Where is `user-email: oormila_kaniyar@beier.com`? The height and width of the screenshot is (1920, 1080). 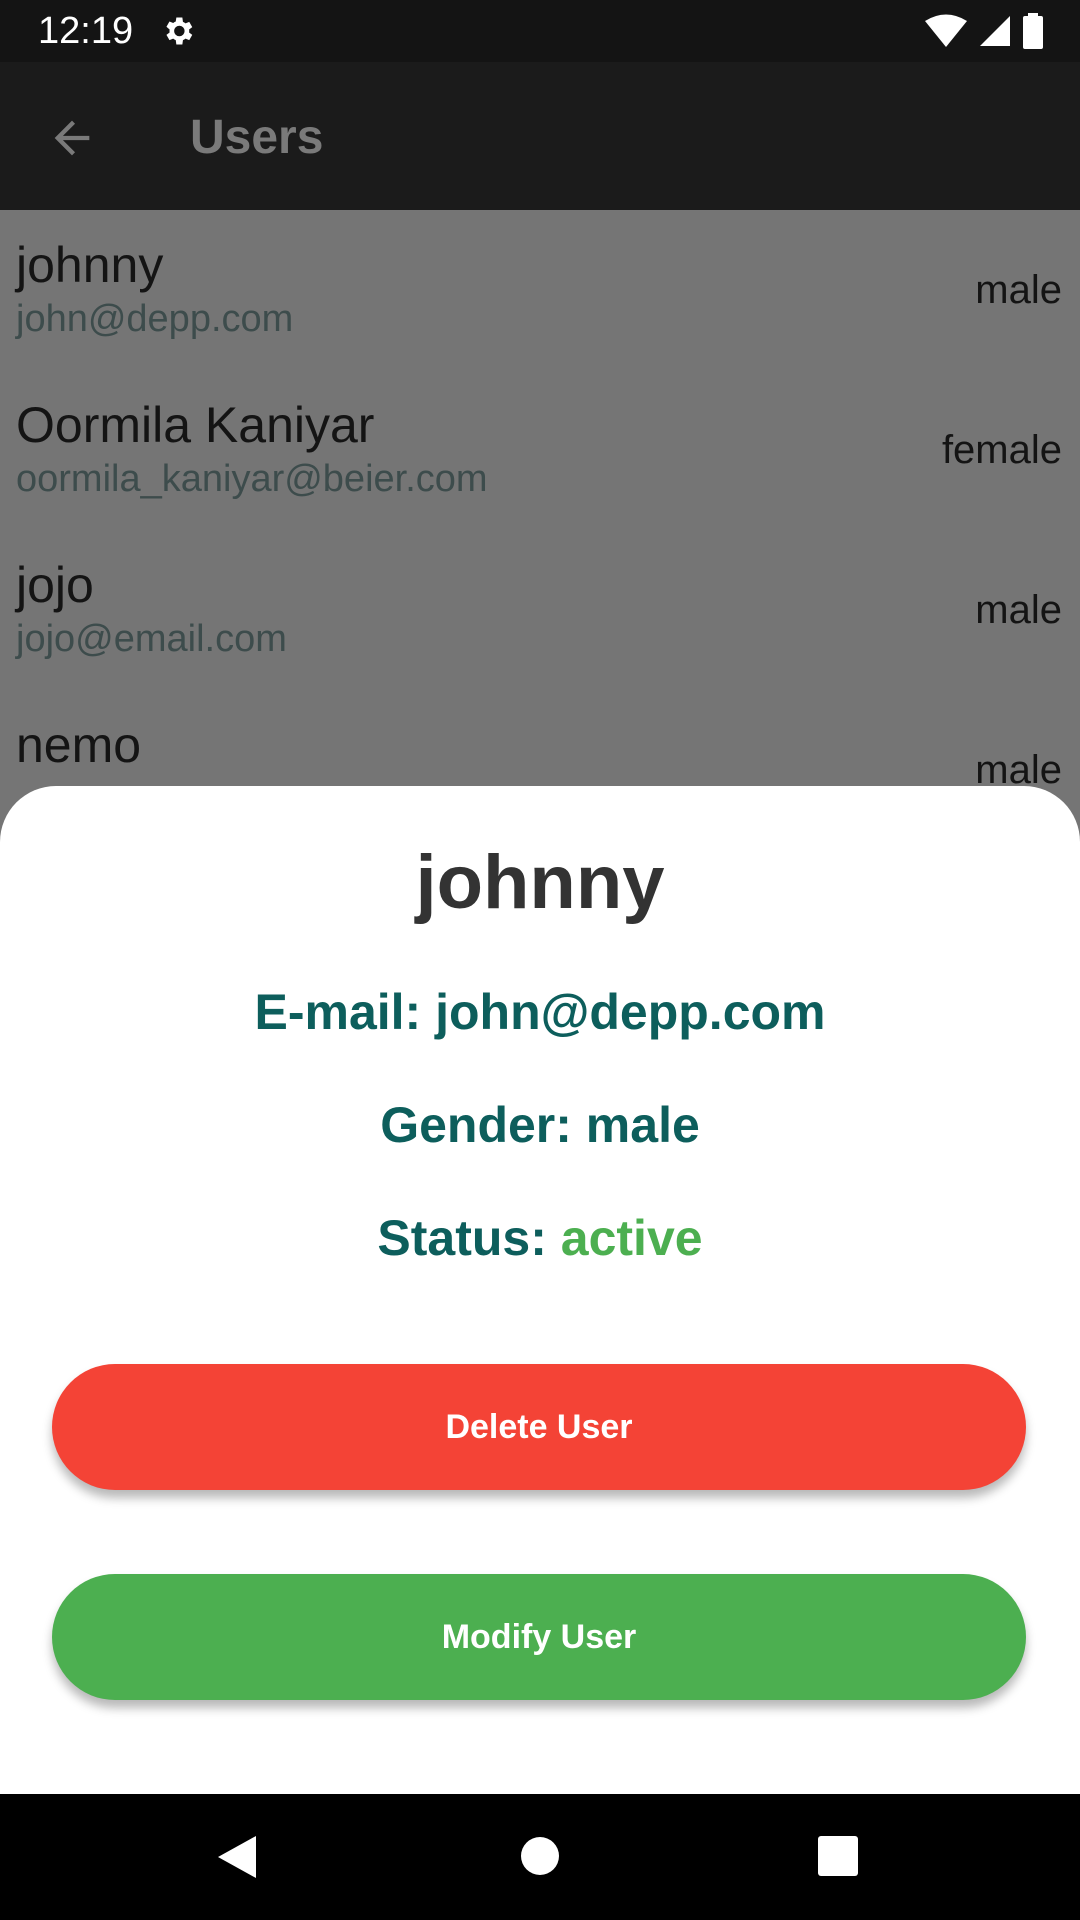 user-email: oormila_kaniyar@beier.com is located at coordinates (252, 479).